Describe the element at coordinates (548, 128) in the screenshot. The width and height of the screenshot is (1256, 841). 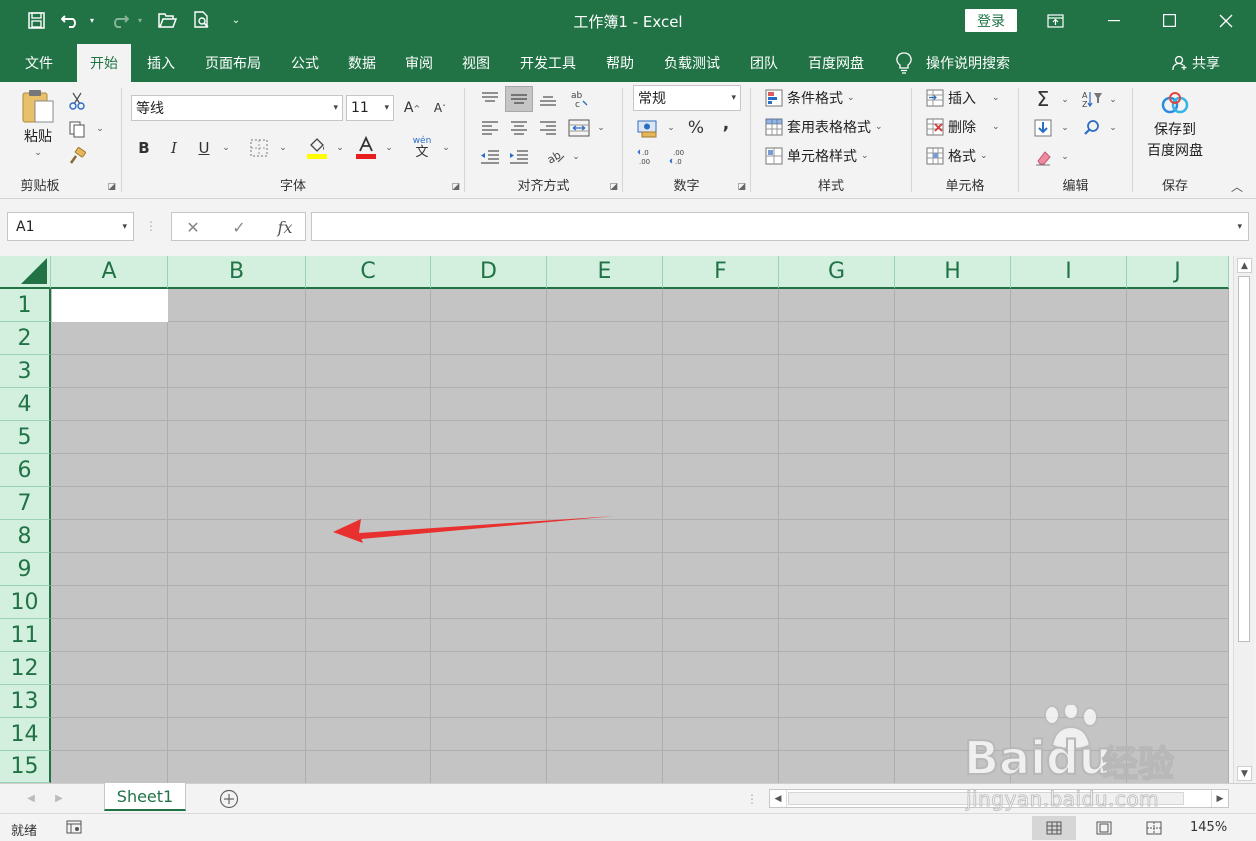
I see `align-right-icon` at that location.